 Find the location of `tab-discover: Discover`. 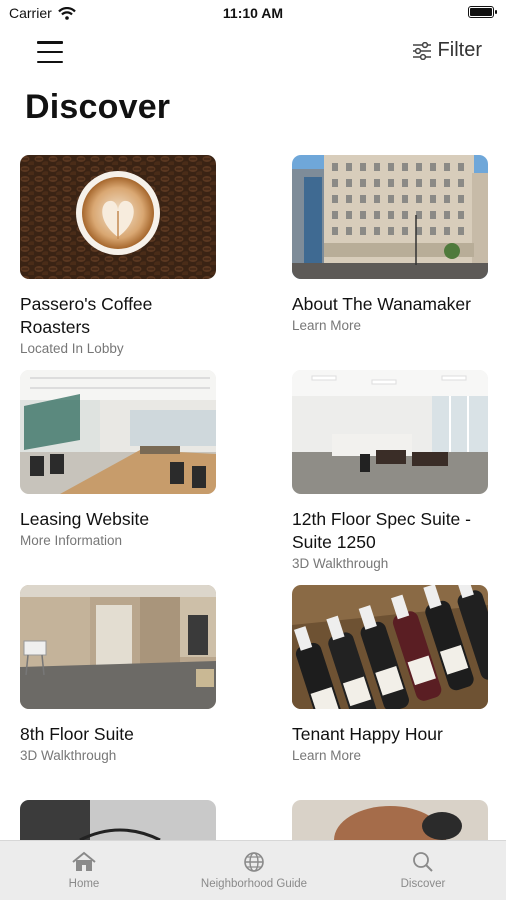

tab-discover: Discover is located at coordinates (423, 870).